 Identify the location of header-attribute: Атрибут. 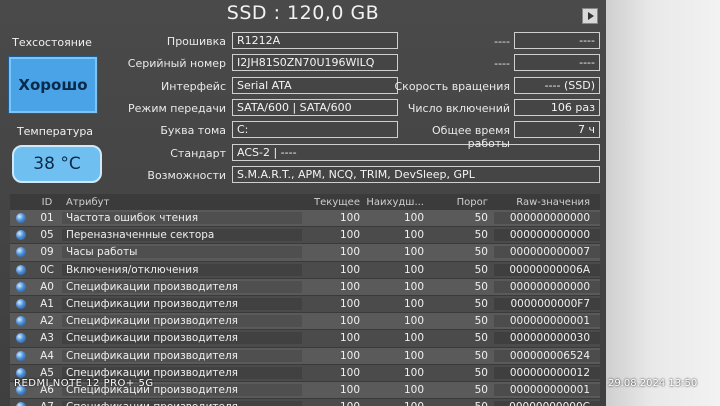
(182, 202).